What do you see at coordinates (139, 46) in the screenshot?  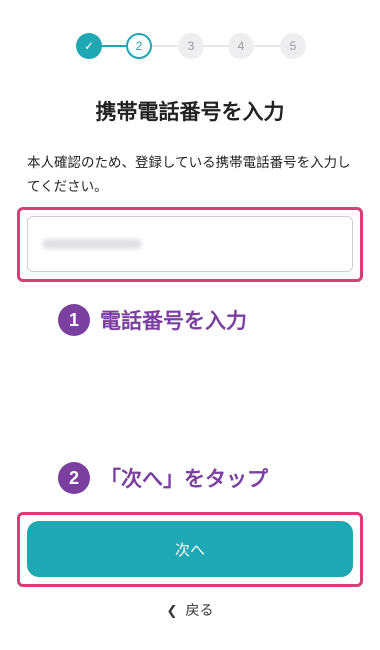 I see `step-2-current: 2` at bounding box center [139, 46].